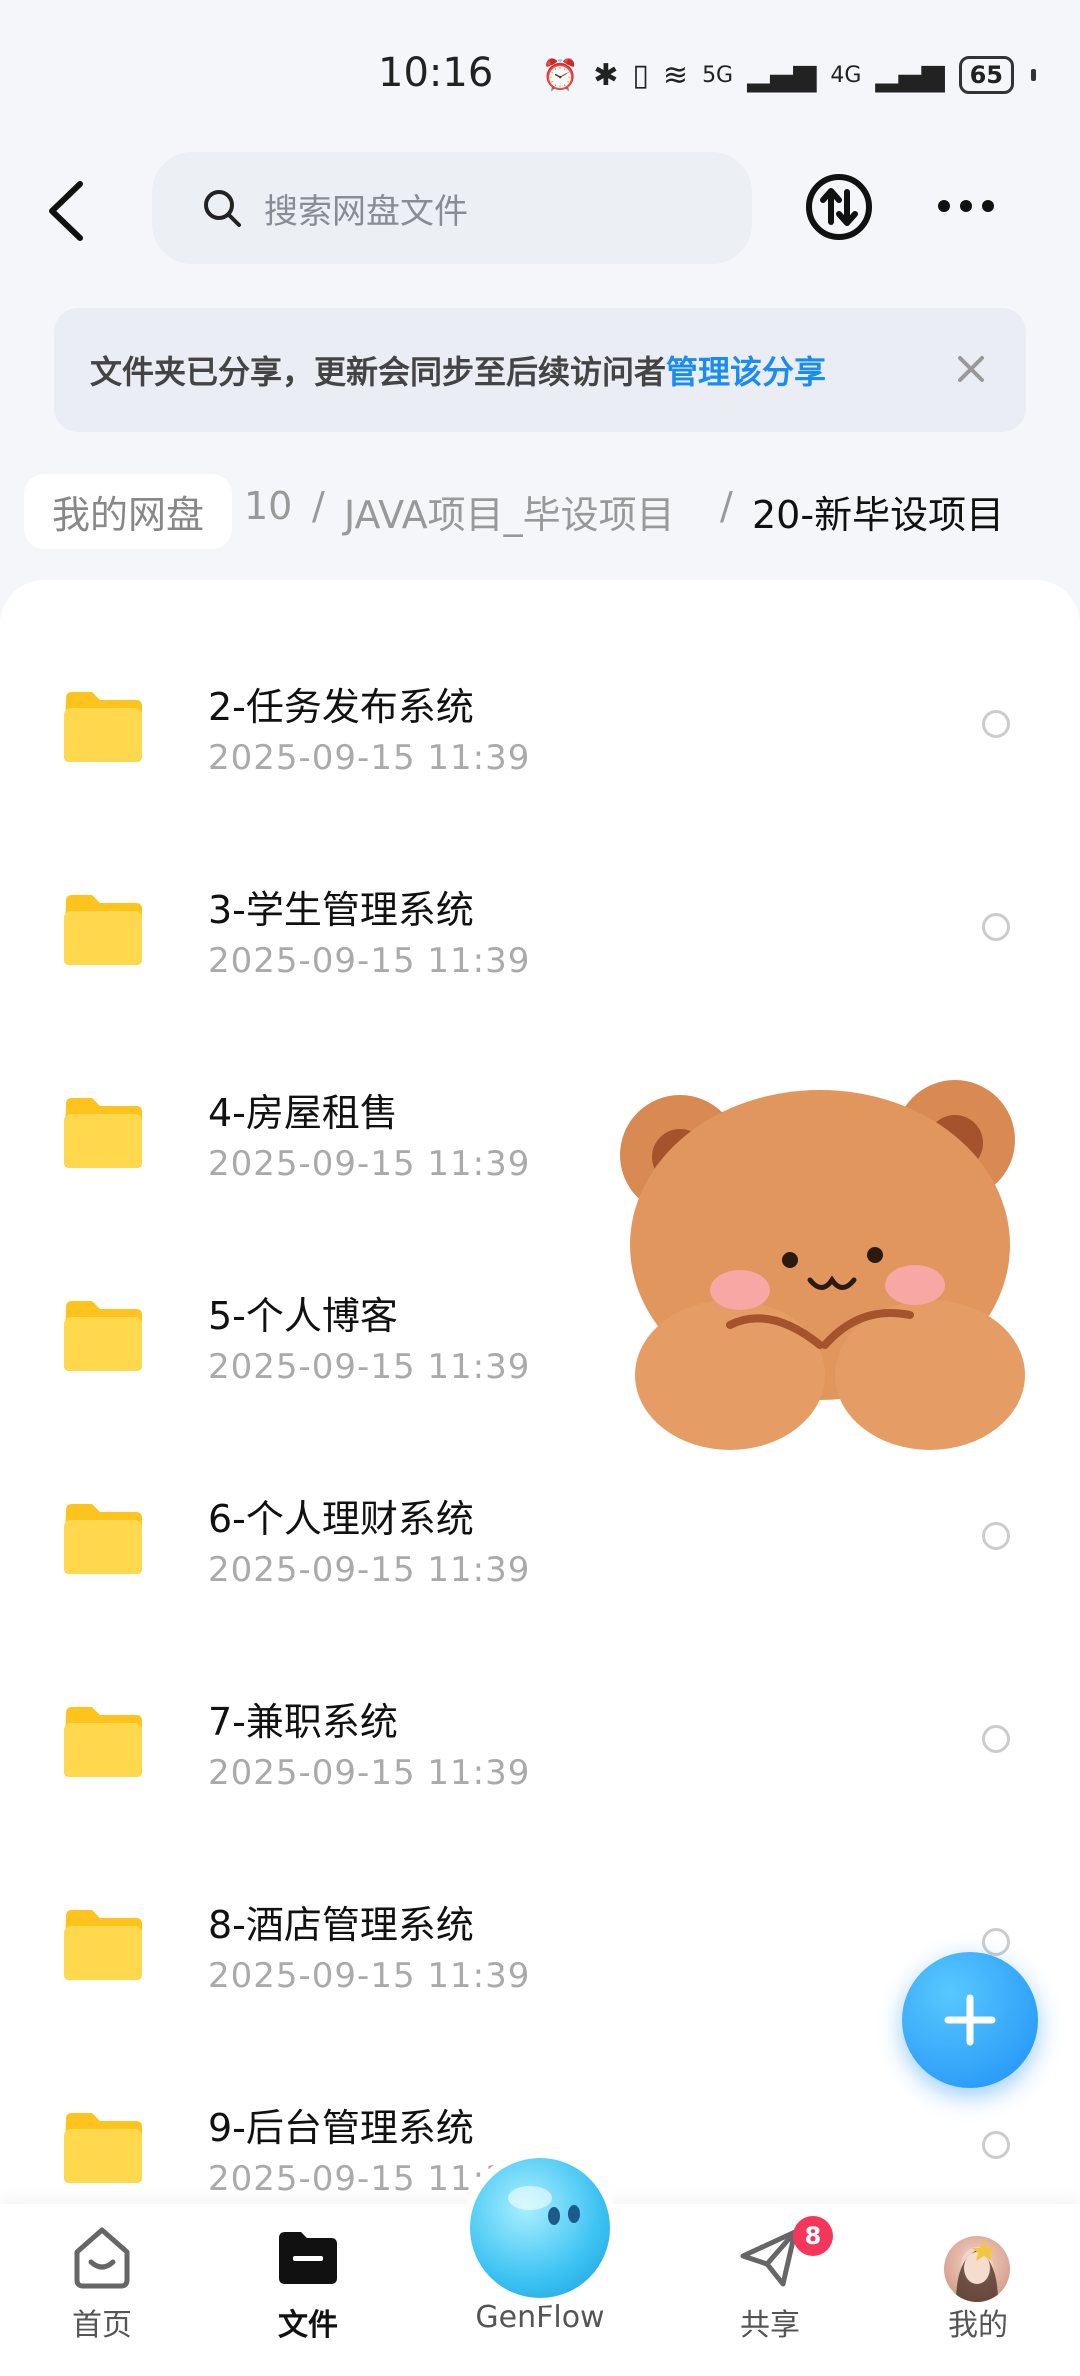  I want to click on file-name: 5-个人博客, so click(303, 1316).